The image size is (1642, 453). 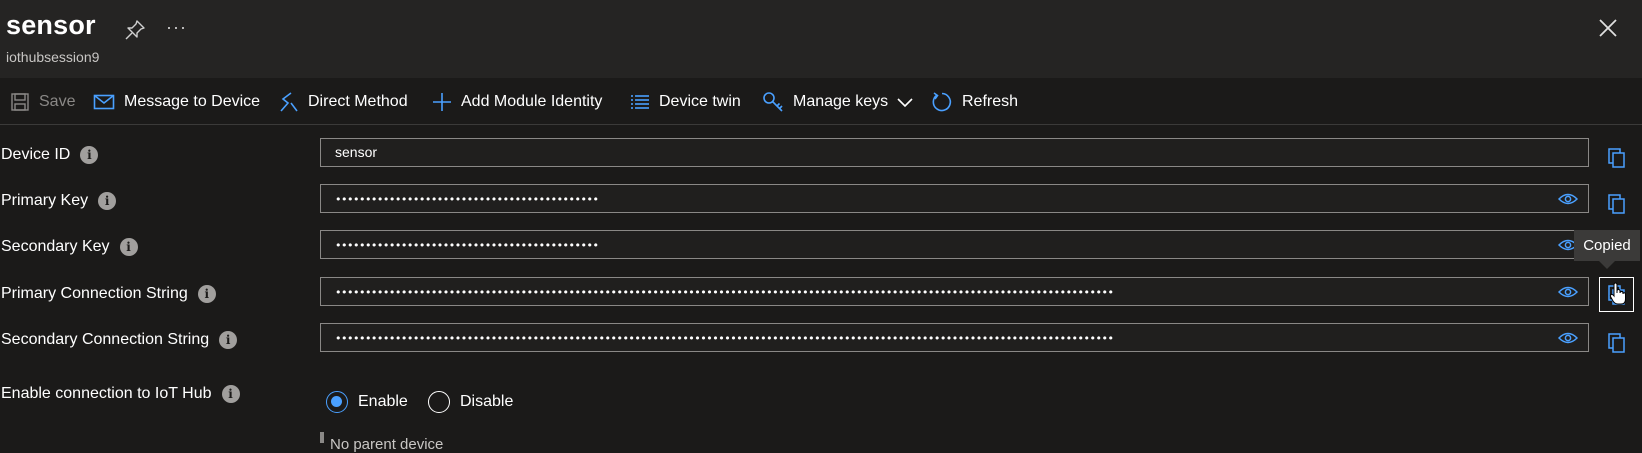 I want to click on secondary-key-label: Secondary Key i, so click(x=69, y=247).